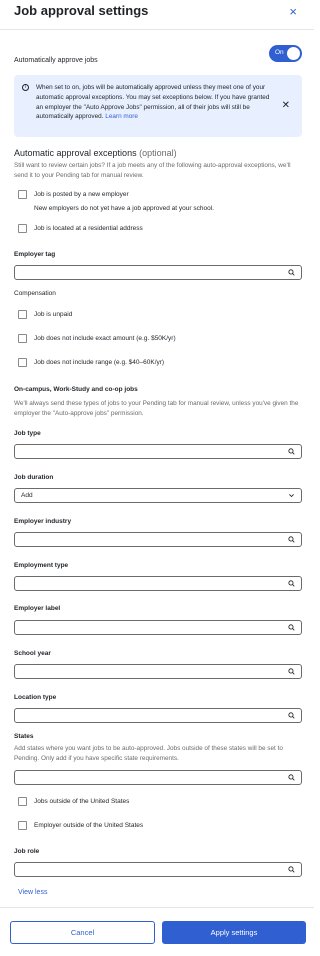 This screenshot has width=320, height=956. What do you see at coordinates (22, 228) in the screenshot?
I see `residential-checkbox` at bounding box center [22, 228].